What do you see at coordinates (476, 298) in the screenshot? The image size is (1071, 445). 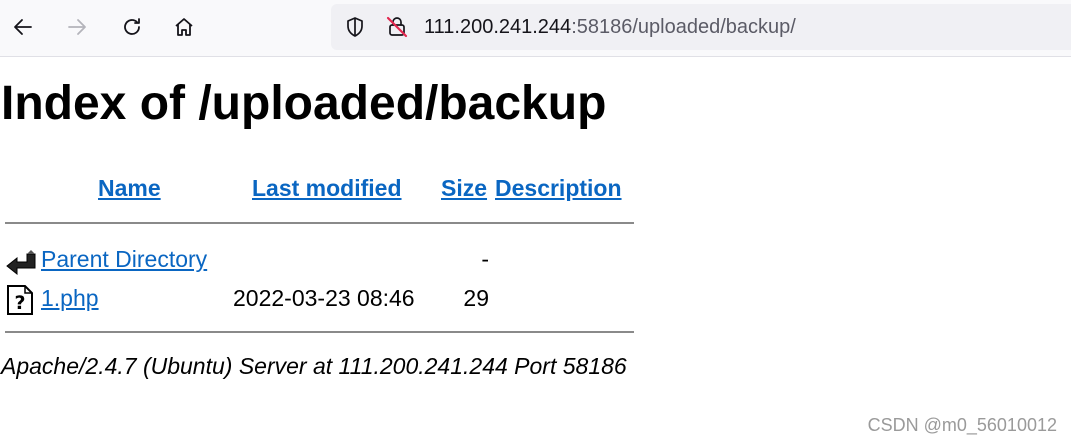 I see `row-size: 29` at bounding box center [476, 298].